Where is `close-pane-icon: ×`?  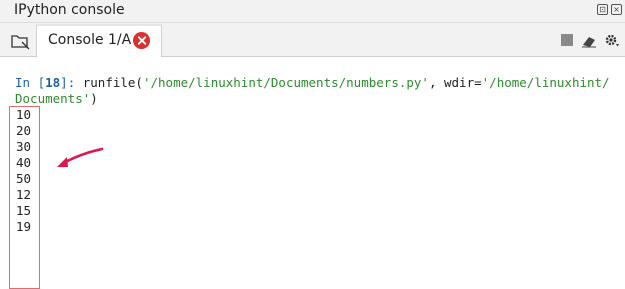
close-pane-icon: × is located at coordinates (616, 9).